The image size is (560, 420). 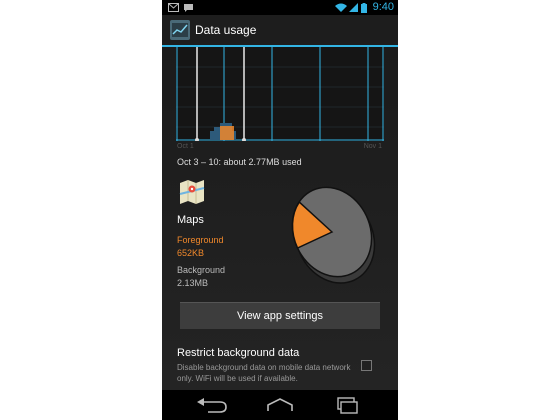 I want to click on view-app-settings-button: View app settings, so click(x=280, y=315).